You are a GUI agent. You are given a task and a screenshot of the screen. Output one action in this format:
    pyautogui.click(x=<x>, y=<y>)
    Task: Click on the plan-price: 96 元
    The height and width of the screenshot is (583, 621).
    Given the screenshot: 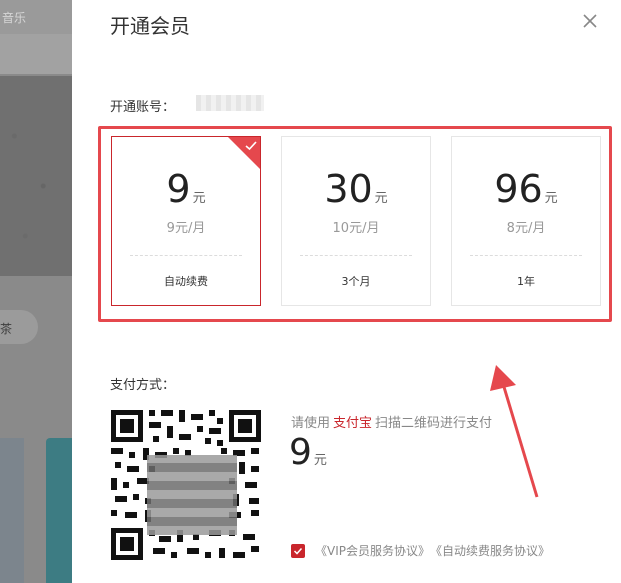 What is the action you would take?
    pyautogui.click(x=526, y=189)
    